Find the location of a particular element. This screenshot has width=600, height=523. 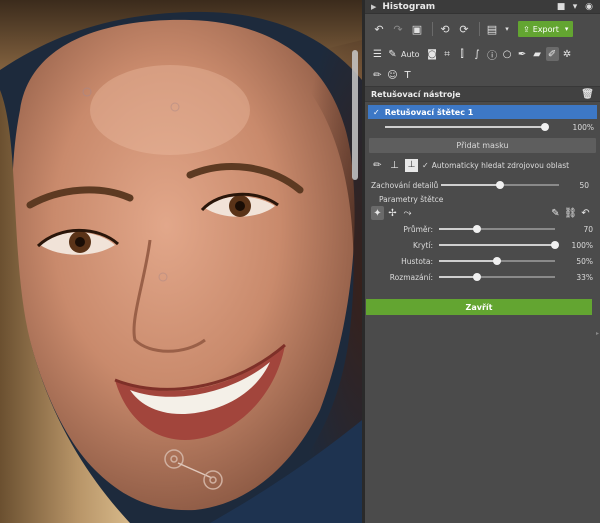

brush-plus-icon: ✢ is located at coordinates (392, 213).